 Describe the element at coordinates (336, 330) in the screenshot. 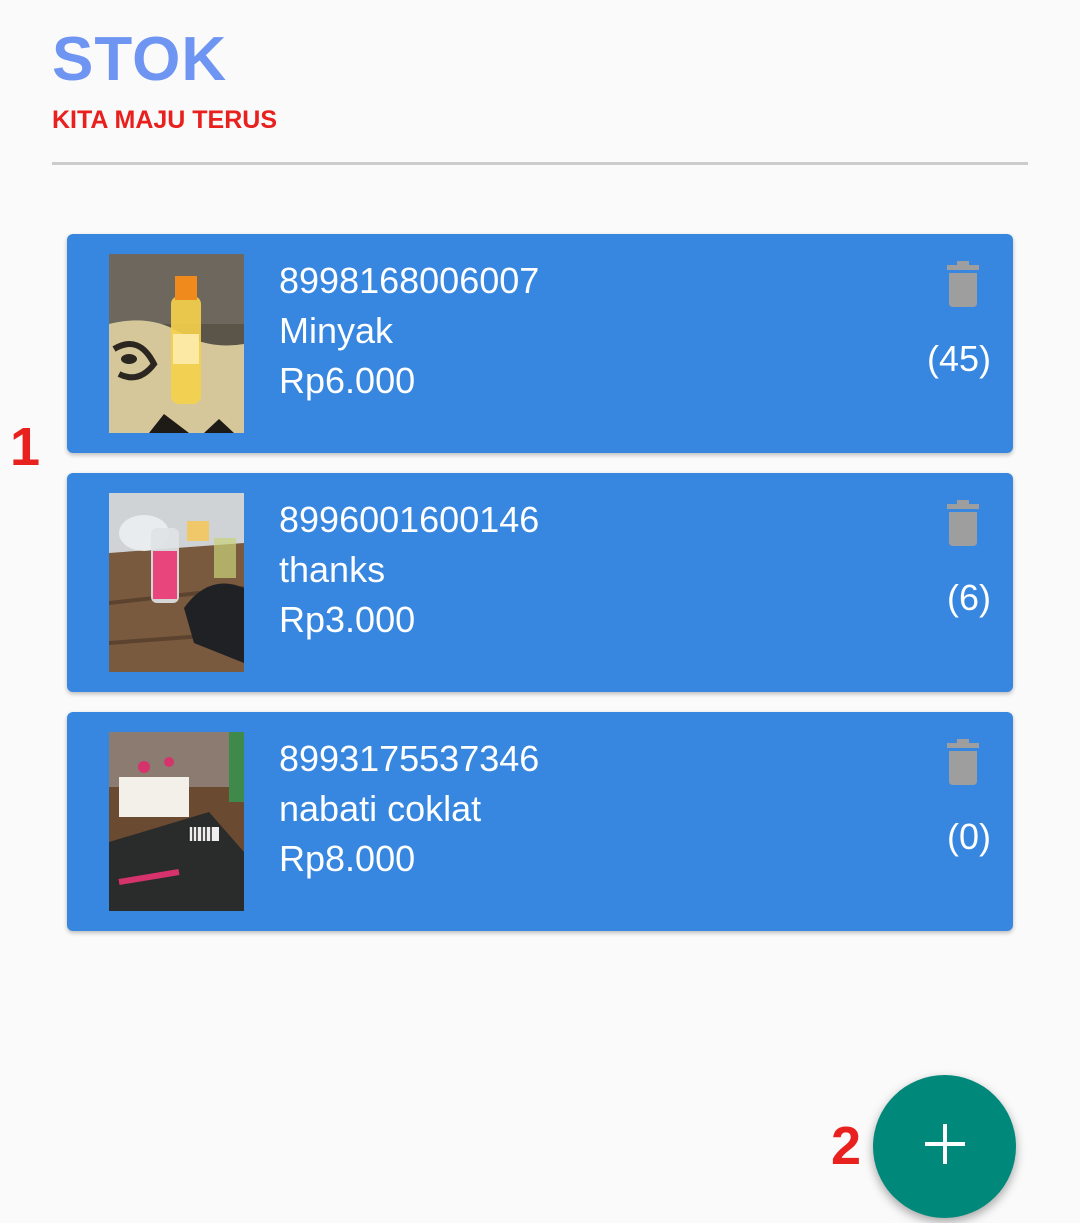

I see `product-name: Minyak` at that location.